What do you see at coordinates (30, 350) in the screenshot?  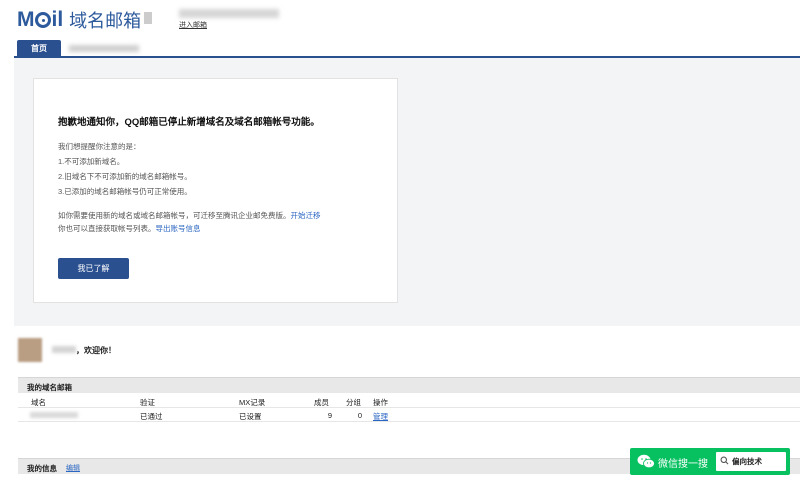 I see `avatar` at bounding box center [30, 350].